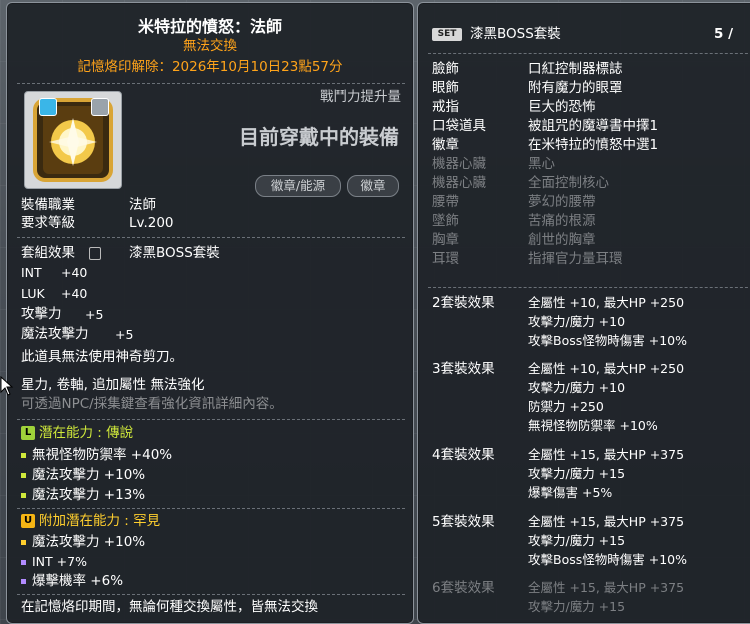 The image size is (750, 624). I want to click on set-name: 漆黑BOSS套裝, so click(515, 34).